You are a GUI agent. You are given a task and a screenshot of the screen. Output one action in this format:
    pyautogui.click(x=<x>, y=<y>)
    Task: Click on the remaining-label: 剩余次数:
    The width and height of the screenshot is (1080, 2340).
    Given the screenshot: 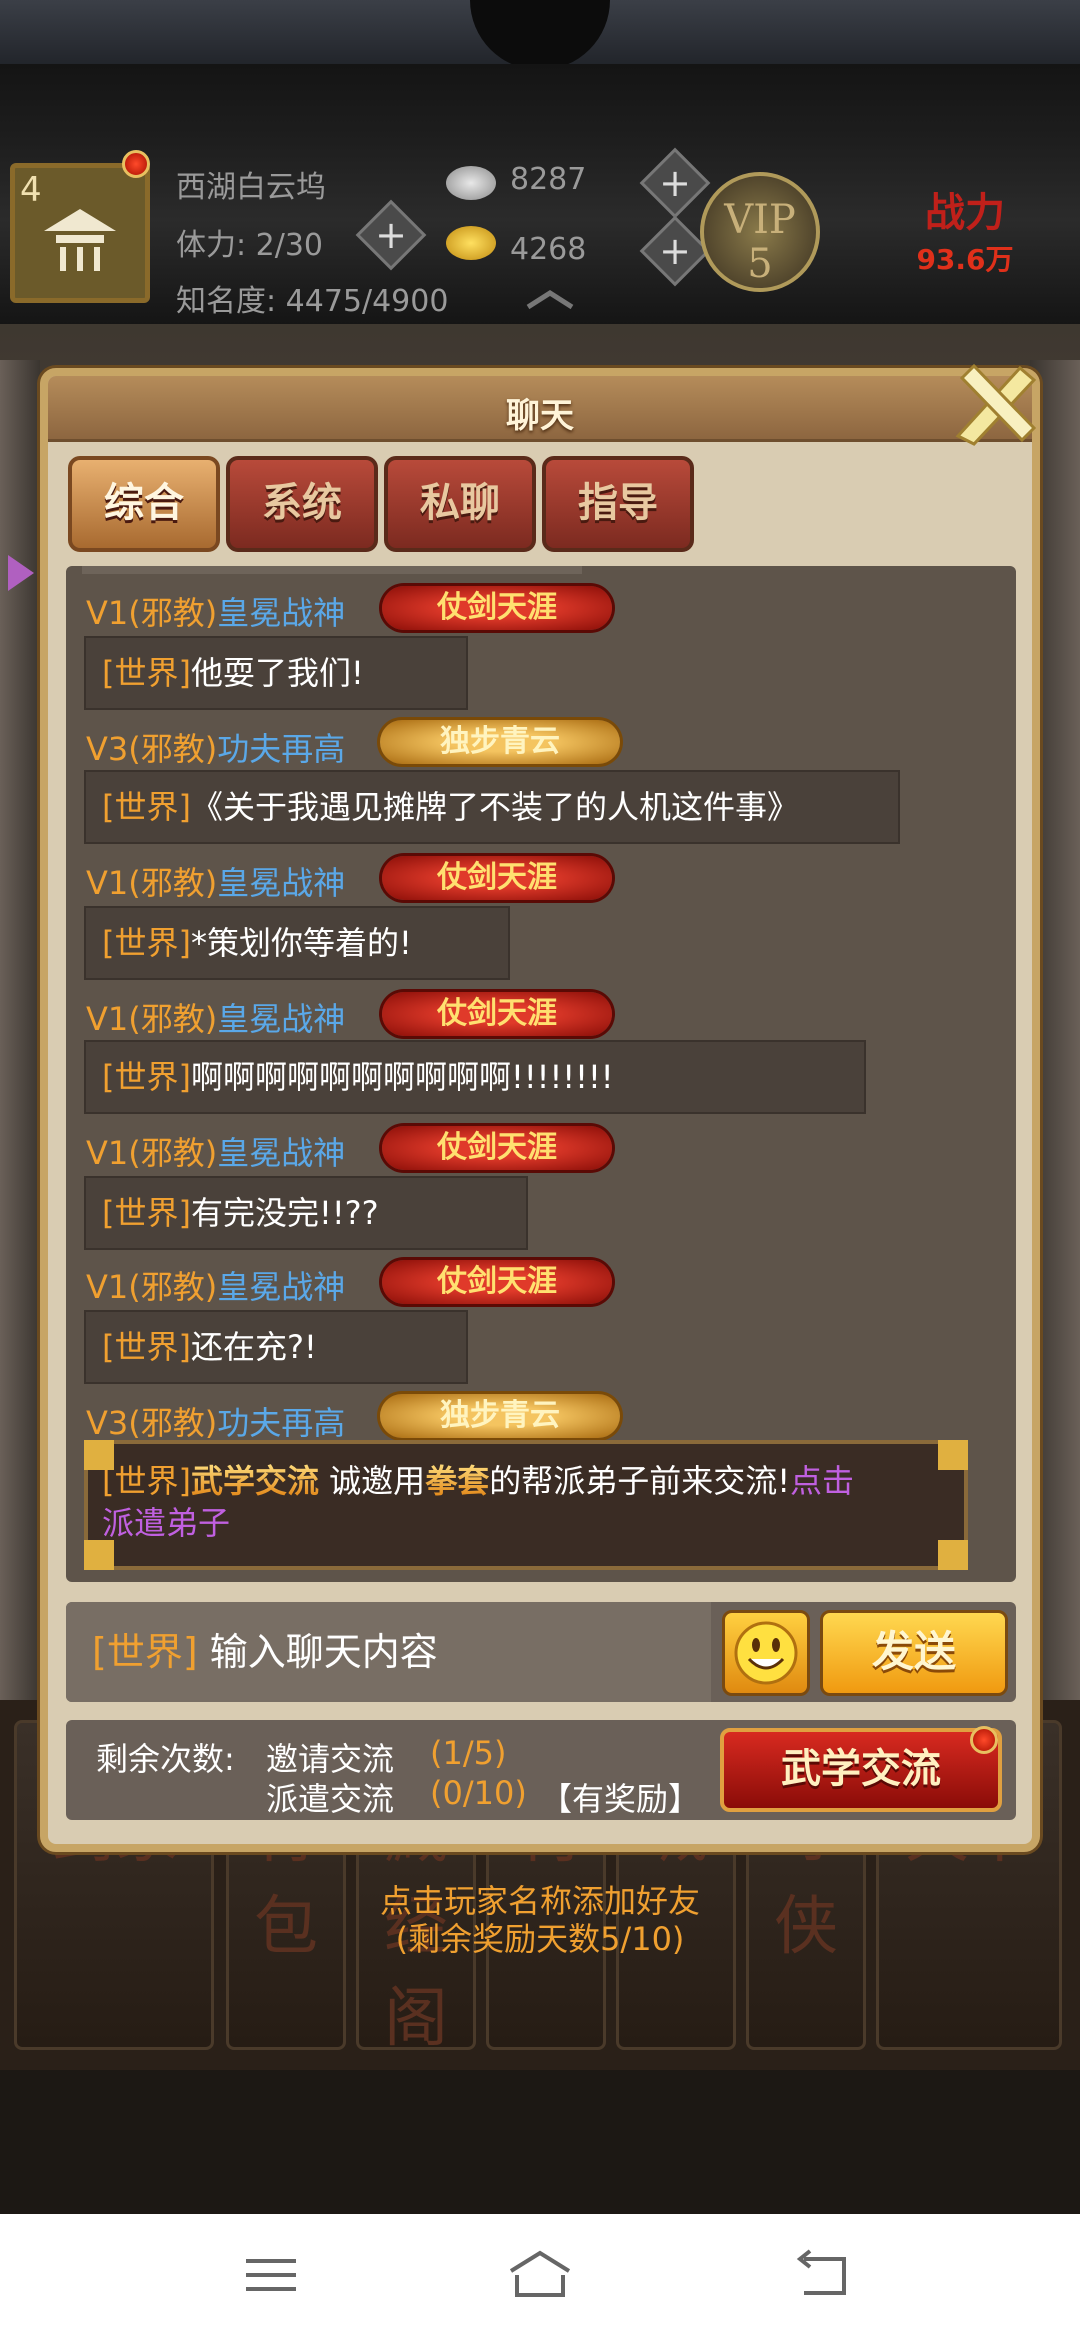 What is the action you would take?
    pyautogui.click(x=165, y=1759)
    